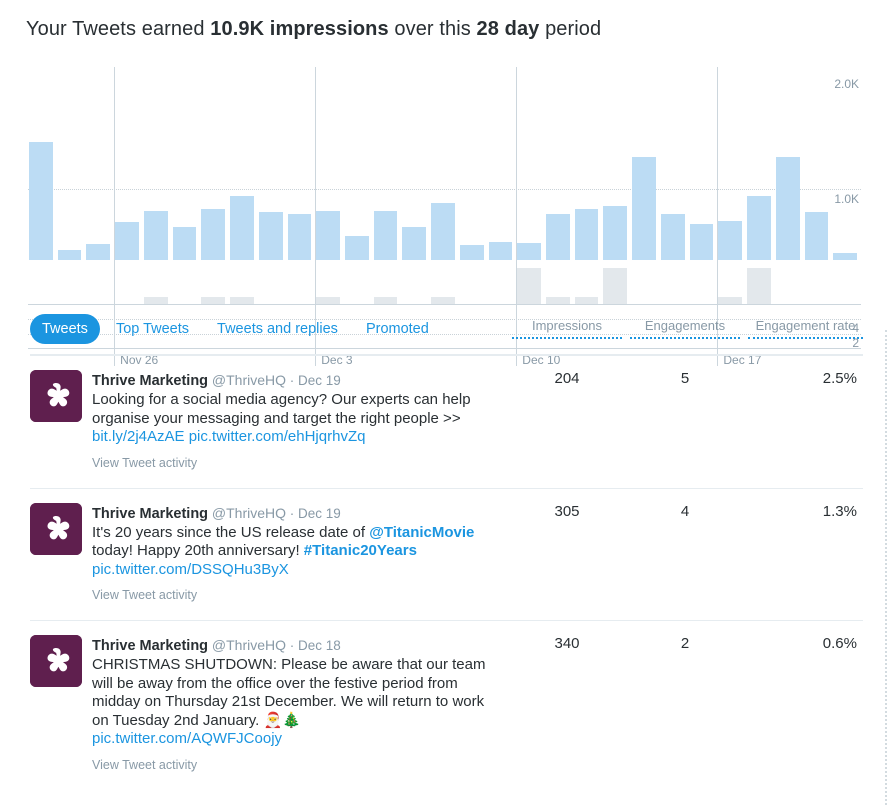  I want to click on tweet-metrics: 340 2 0.6%, so click(687, 643).